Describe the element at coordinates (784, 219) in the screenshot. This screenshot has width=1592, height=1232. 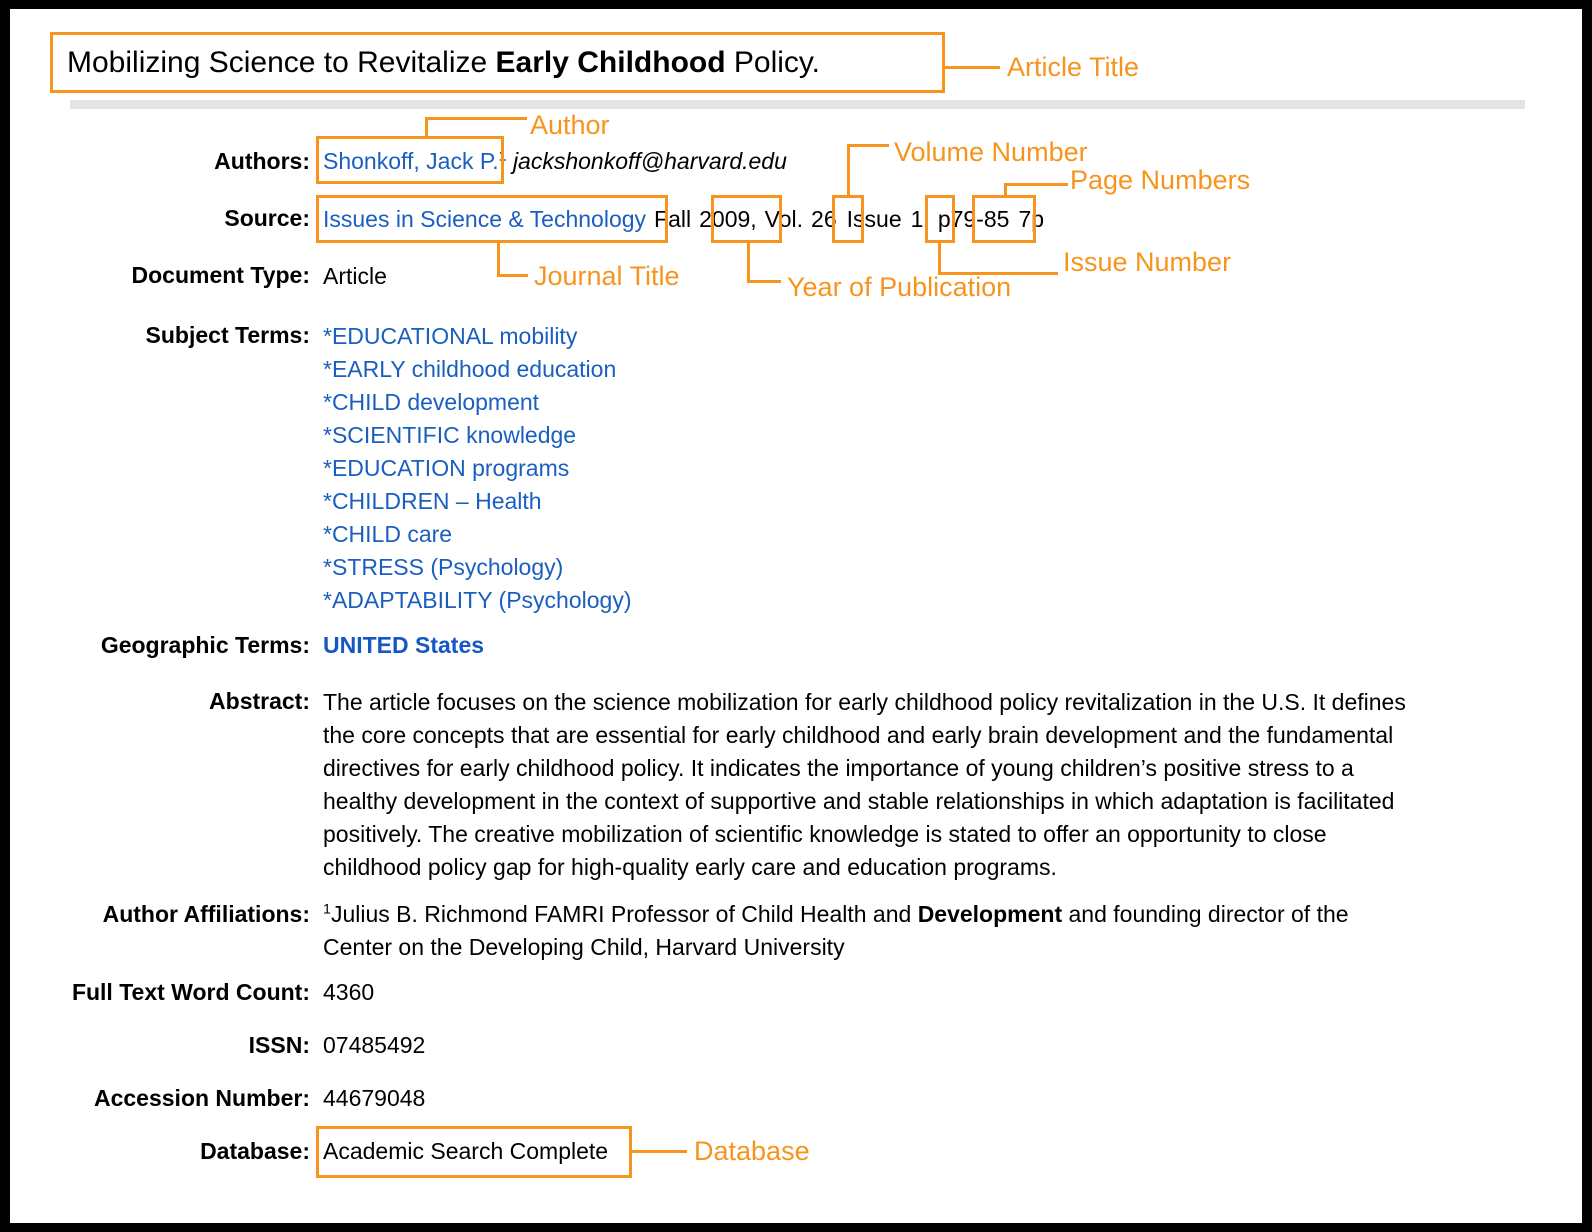
I see `source-vol-word: Vol.` at that location.